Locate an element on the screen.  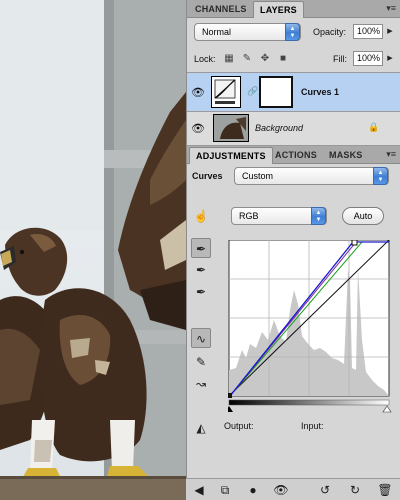
clipping-warning-icon: ◭ is located at coordinates (201, 428).